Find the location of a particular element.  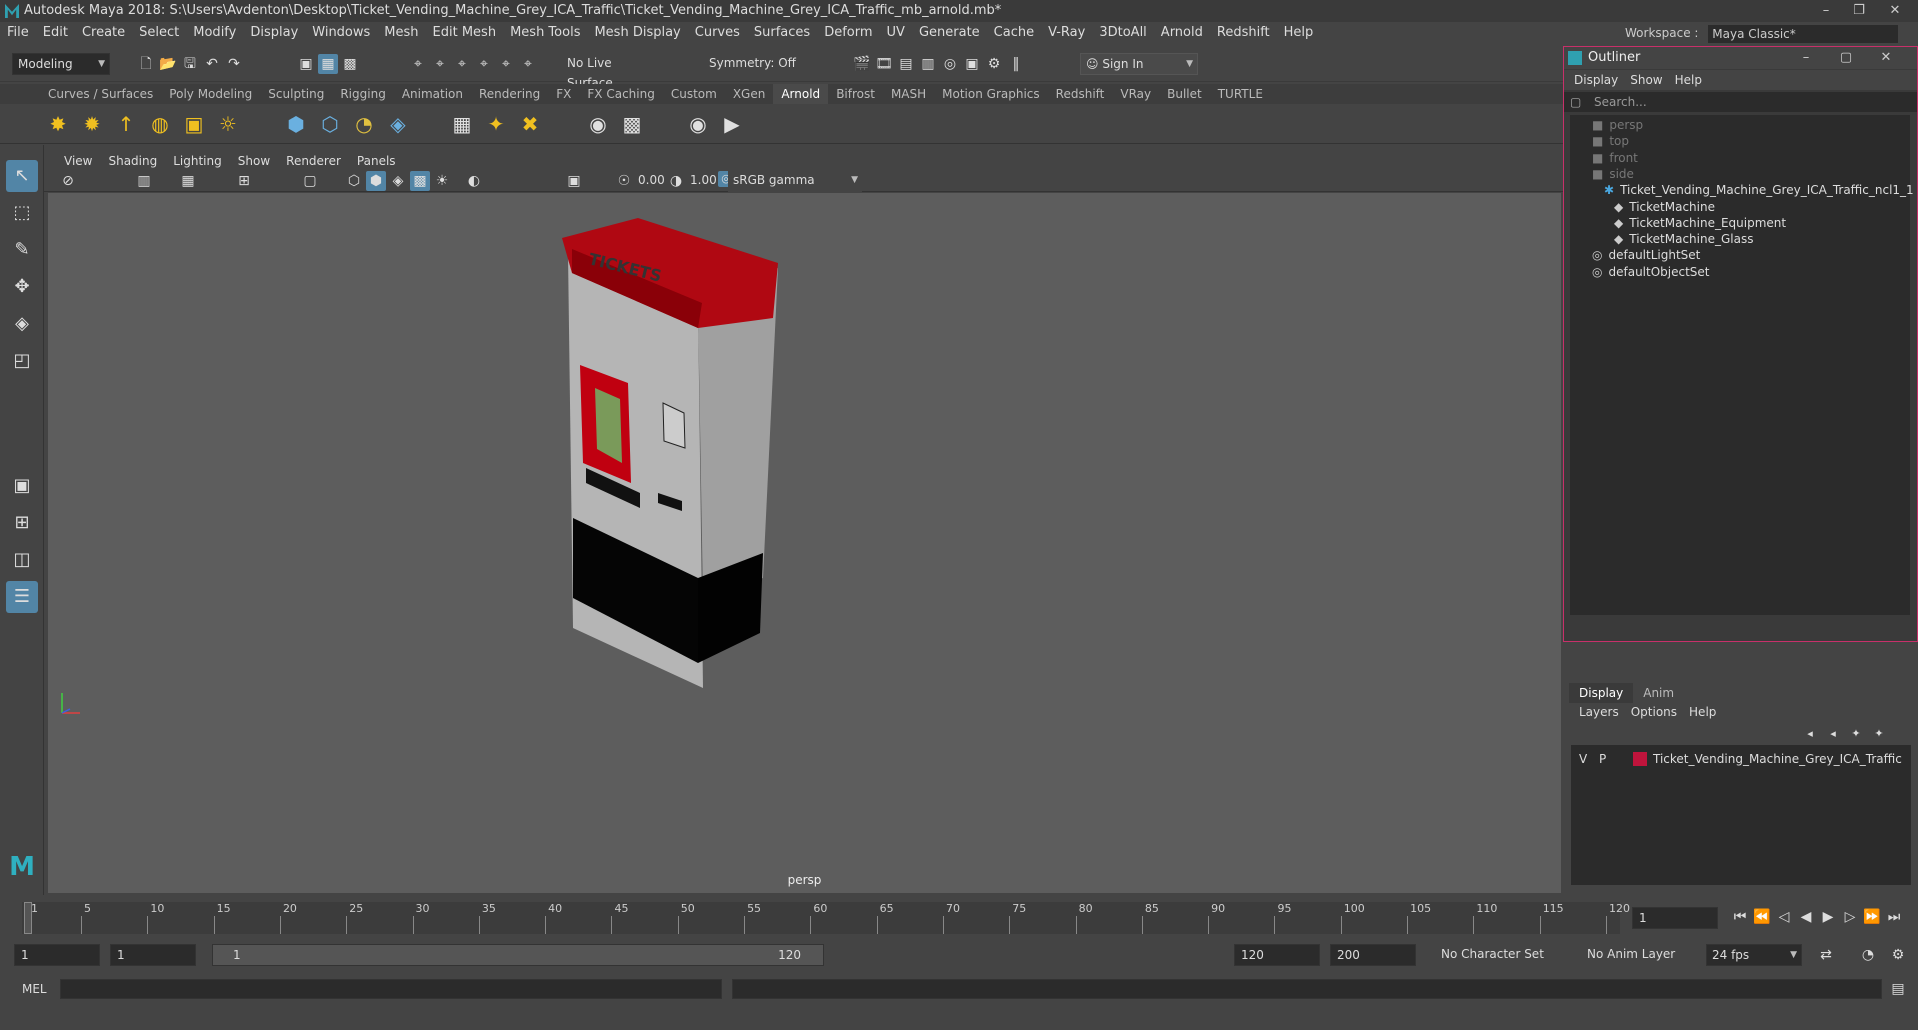

textured-icon: ▩ is located at coordinates (420, 181).